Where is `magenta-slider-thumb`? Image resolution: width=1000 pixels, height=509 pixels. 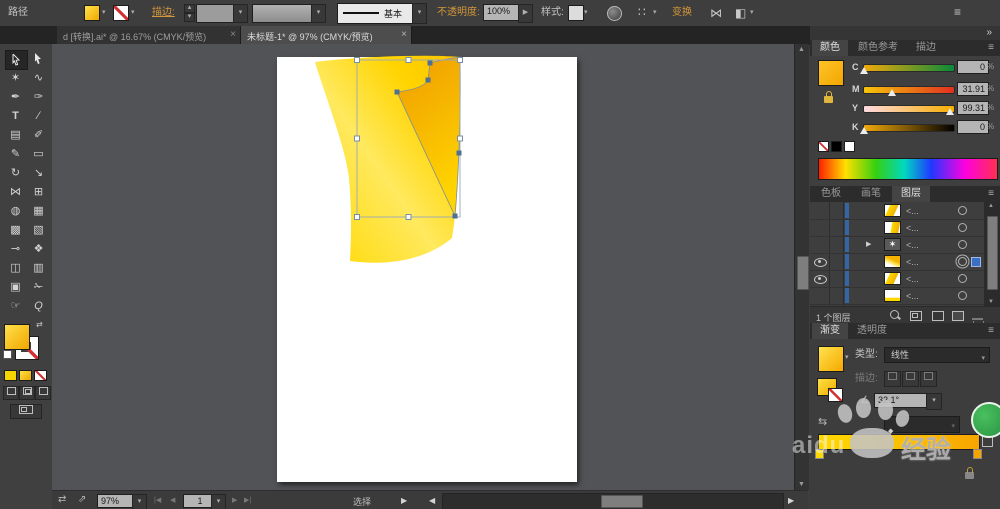
magenta-slider-thumb is located at coordinates (892, 92).